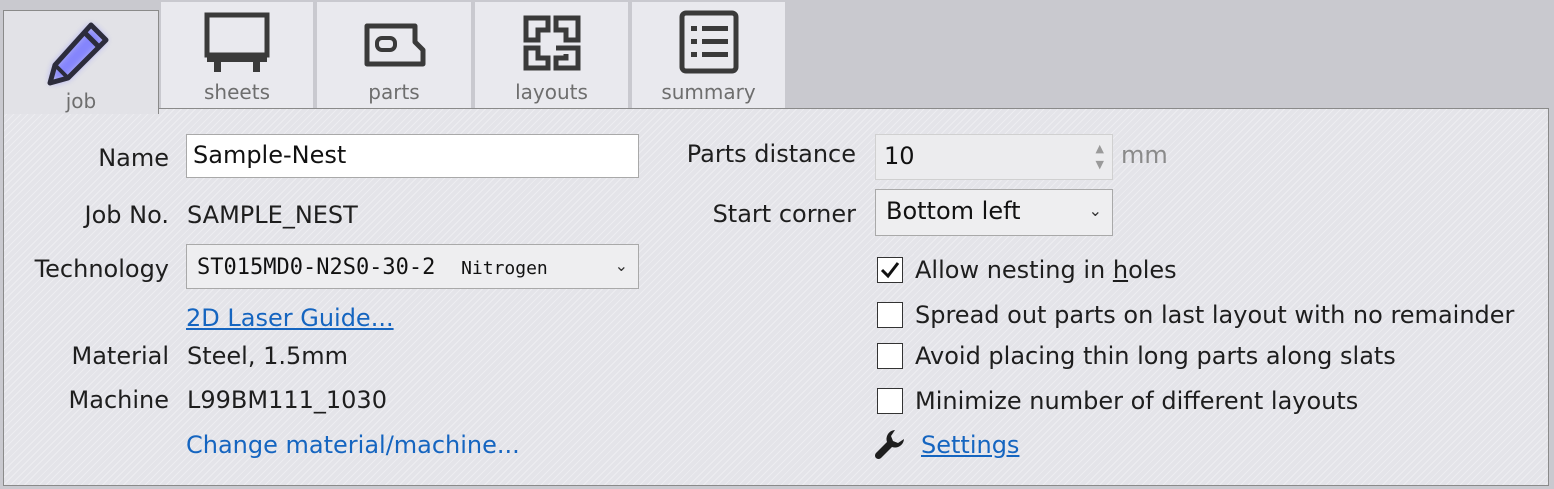 The width and height of the screenshot is (1554, 489). What do you see at coordinates (272, 215) in the screenshot?
I see `jobno-value: SAMPLE_NEST` at bounding box center [272, 215].